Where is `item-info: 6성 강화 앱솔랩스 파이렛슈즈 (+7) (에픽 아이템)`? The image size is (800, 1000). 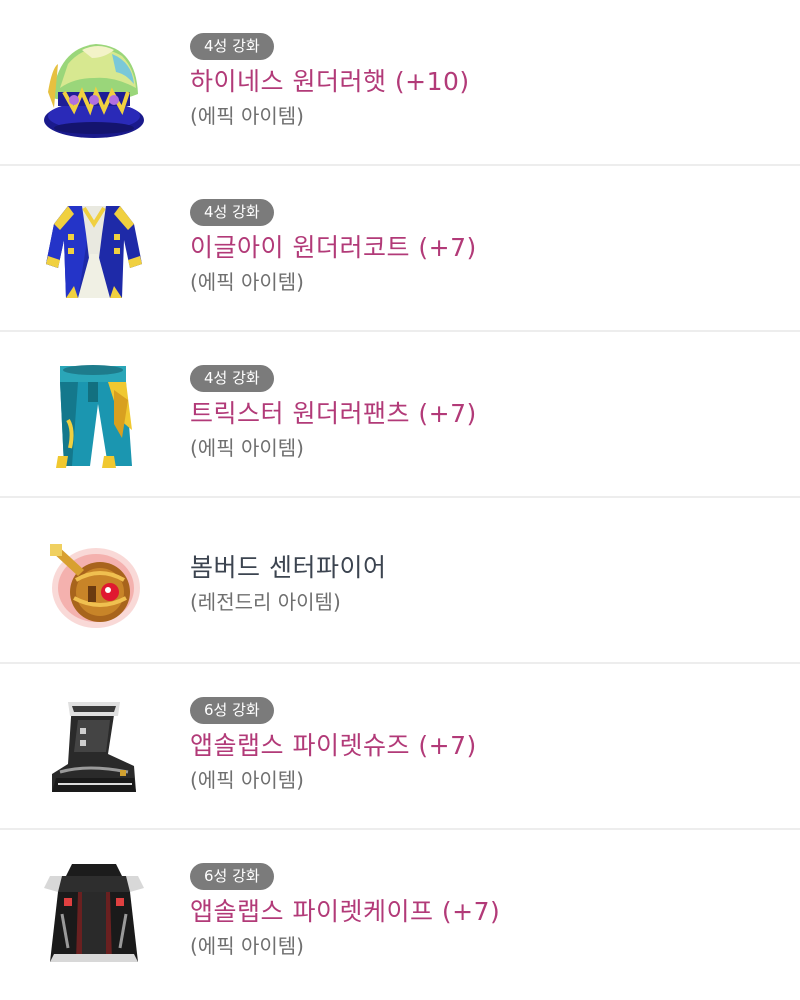 item-info: 6성 강화 앱솔랩스 파이렛슈즈 (+7) (에픽 아이템) is located at coordinates (333, 746).